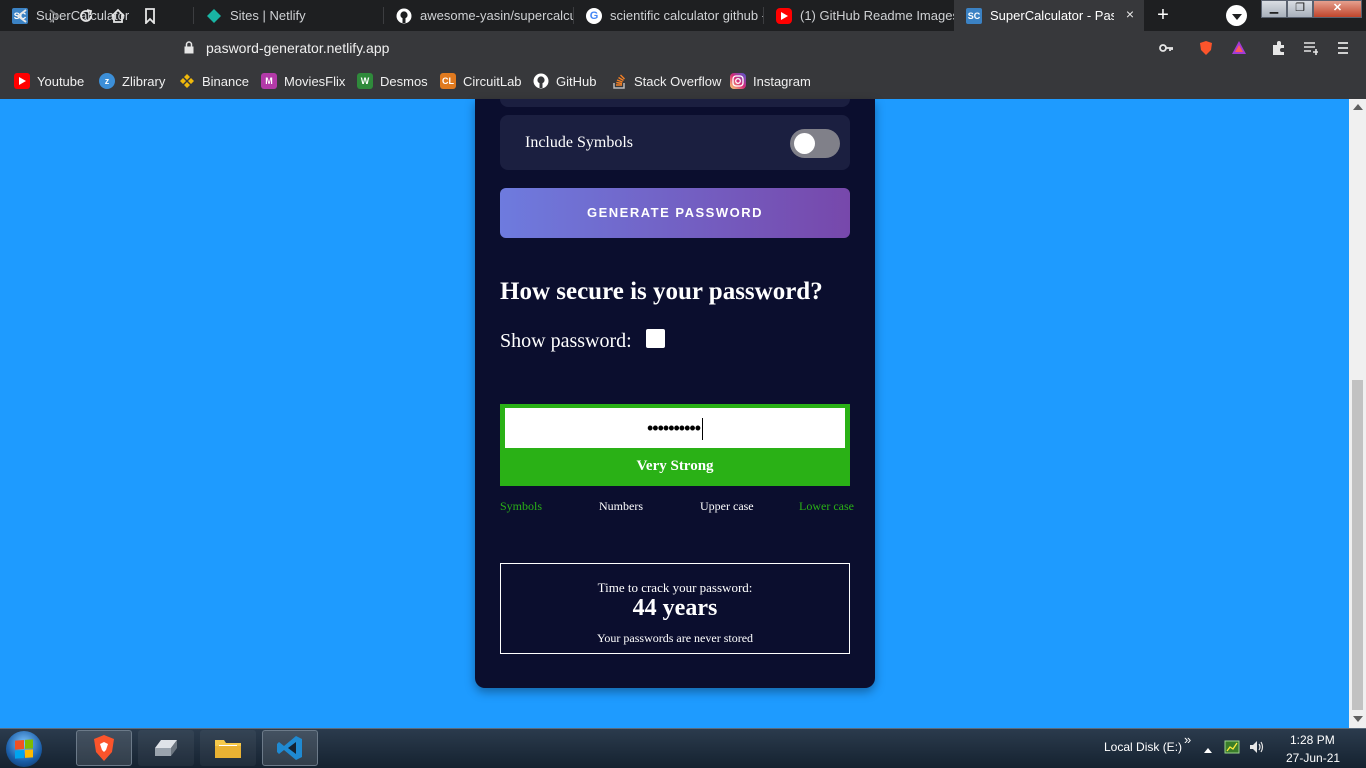 This screenshot has width=1366, height=768. What do you see at coordinates (1187, 739) in the screenshot?
I see `toolbar-overflow-icon: »` at bounding box center [1187, 739].